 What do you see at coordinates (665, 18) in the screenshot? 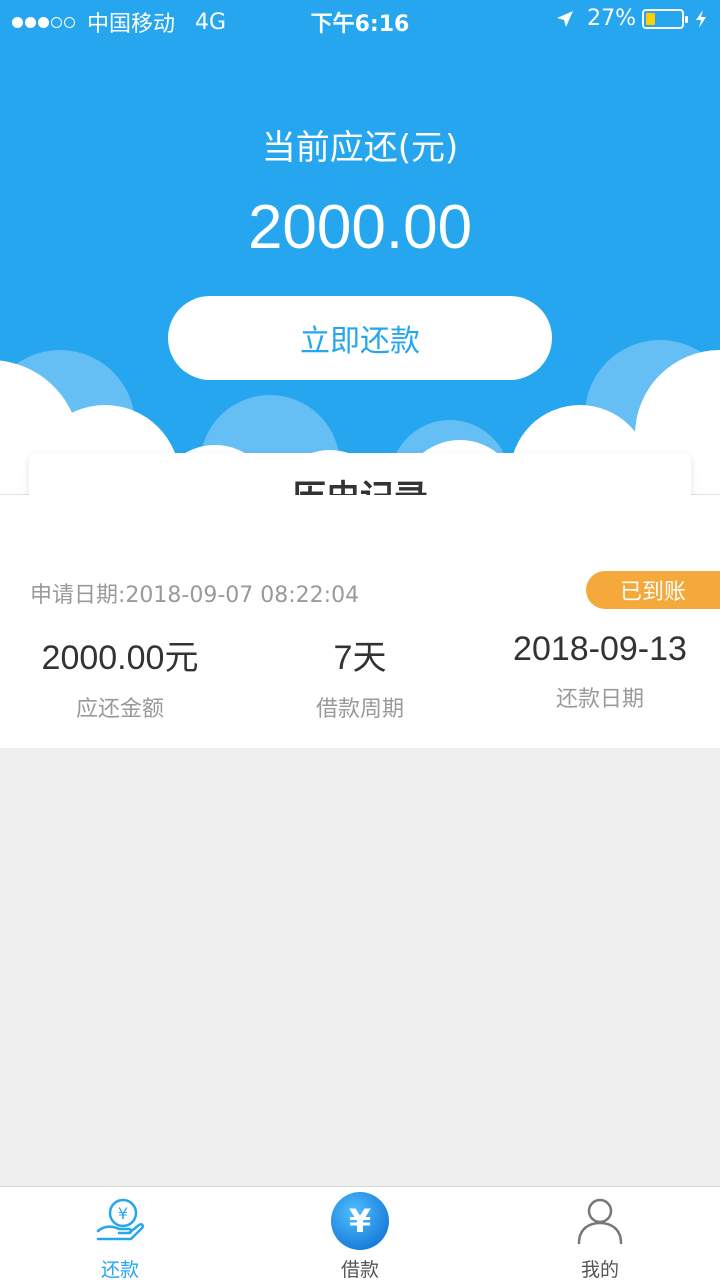
I see `battery-icon` at bounding box center [665, 18].